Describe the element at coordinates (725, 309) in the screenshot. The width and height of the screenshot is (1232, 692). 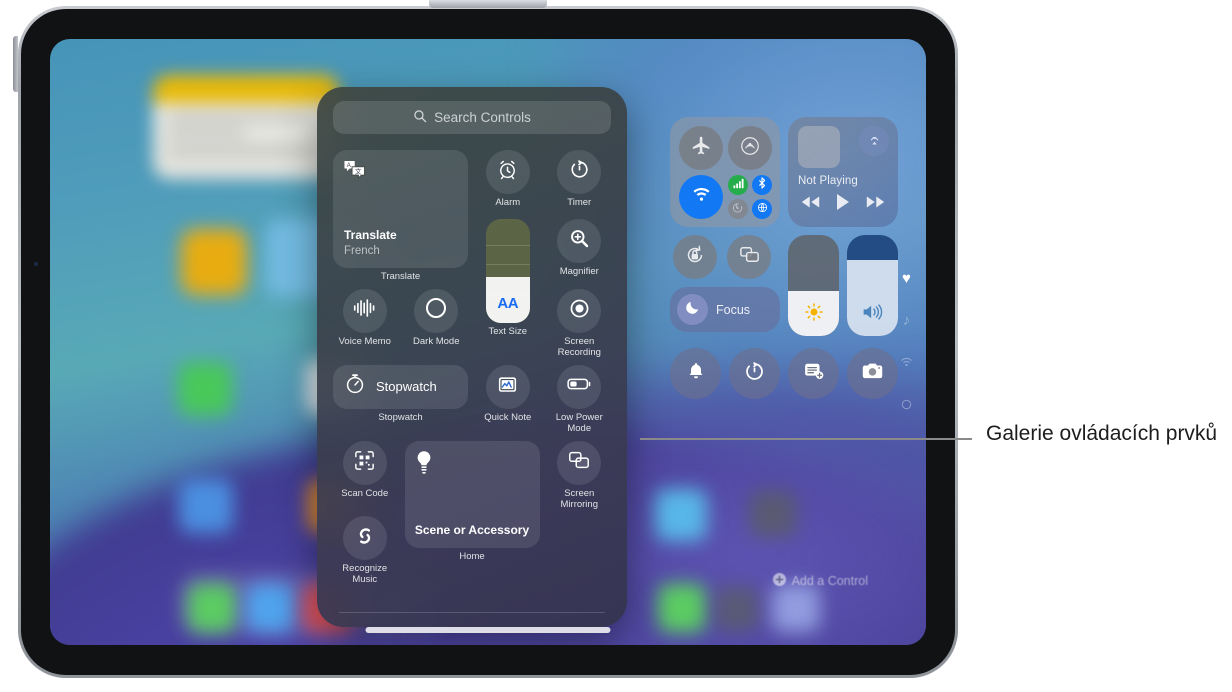
I see `focus-button: Focus` at that location.